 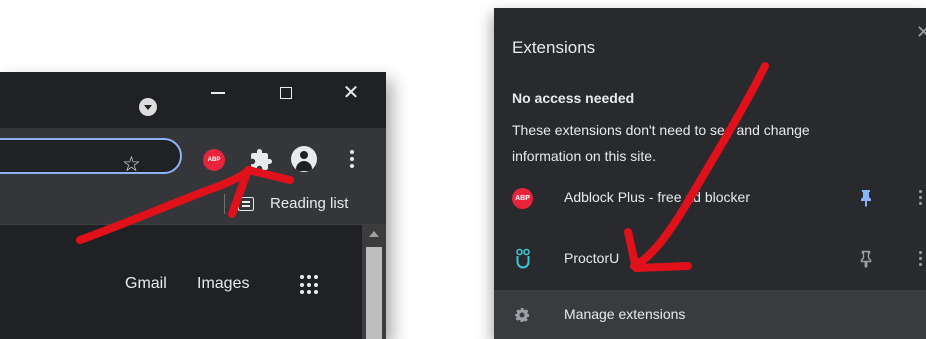 I want to click on address-bar: ☆, so click(x=91, y=157).